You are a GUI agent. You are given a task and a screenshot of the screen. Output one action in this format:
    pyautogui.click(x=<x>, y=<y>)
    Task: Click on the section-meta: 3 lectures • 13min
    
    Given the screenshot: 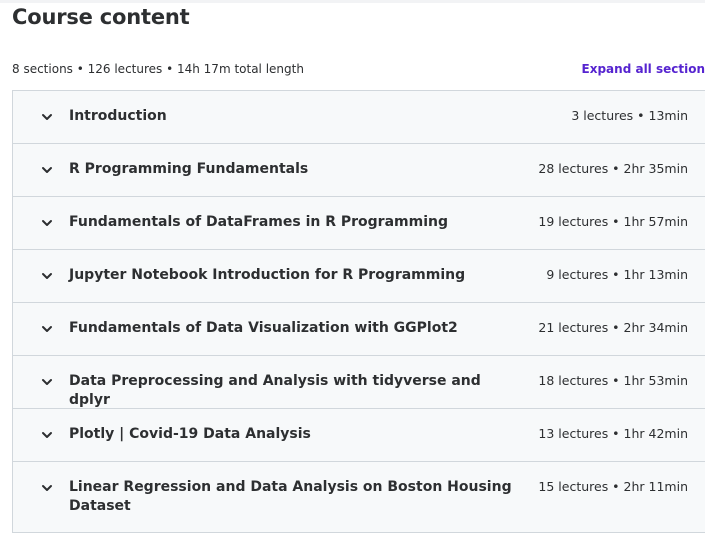 What is the action you would take?
    pyautogui.click(x=629, y=115)
    